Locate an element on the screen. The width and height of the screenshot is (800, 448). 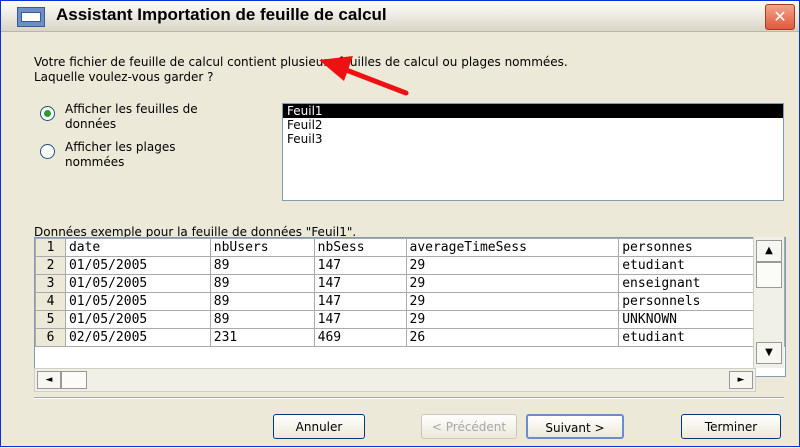
row-number: 4 is located at coordinates (50, 301).